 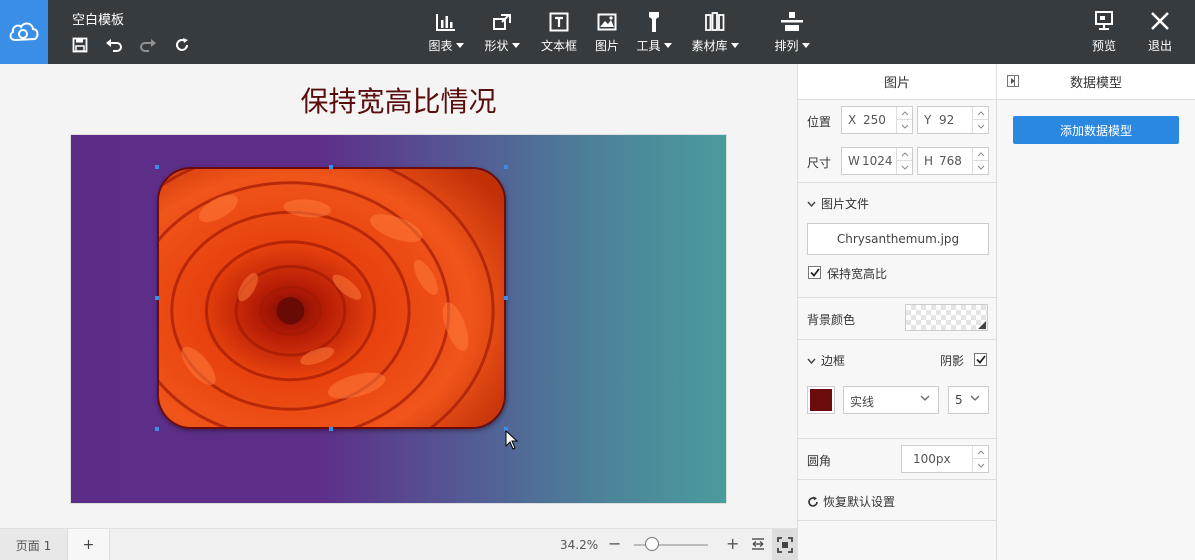 I want to click on add-data-model-button: 添加数据模型, so click(x=1096, y=130).